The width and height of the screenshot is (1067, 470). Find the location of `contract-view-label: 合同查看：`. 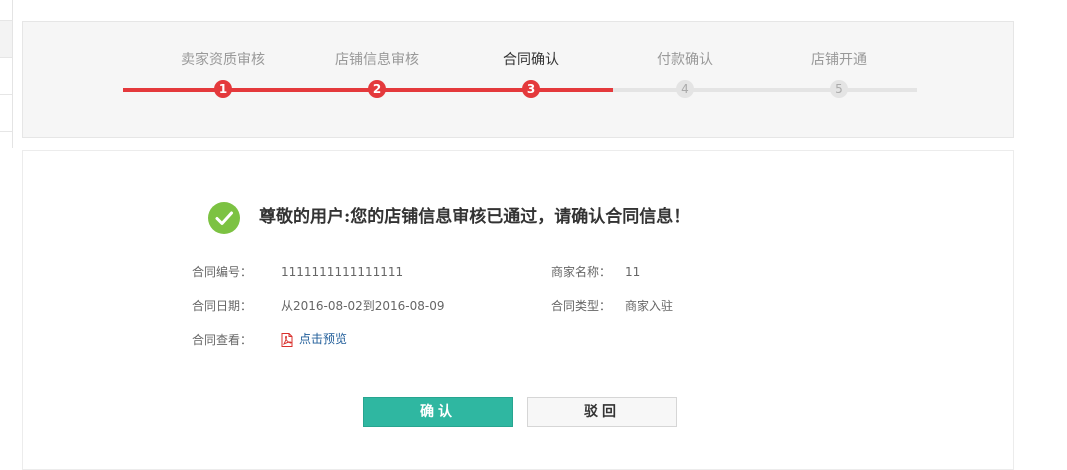

contract-view-label: 合同查看： is located at coordinates (222, 340).